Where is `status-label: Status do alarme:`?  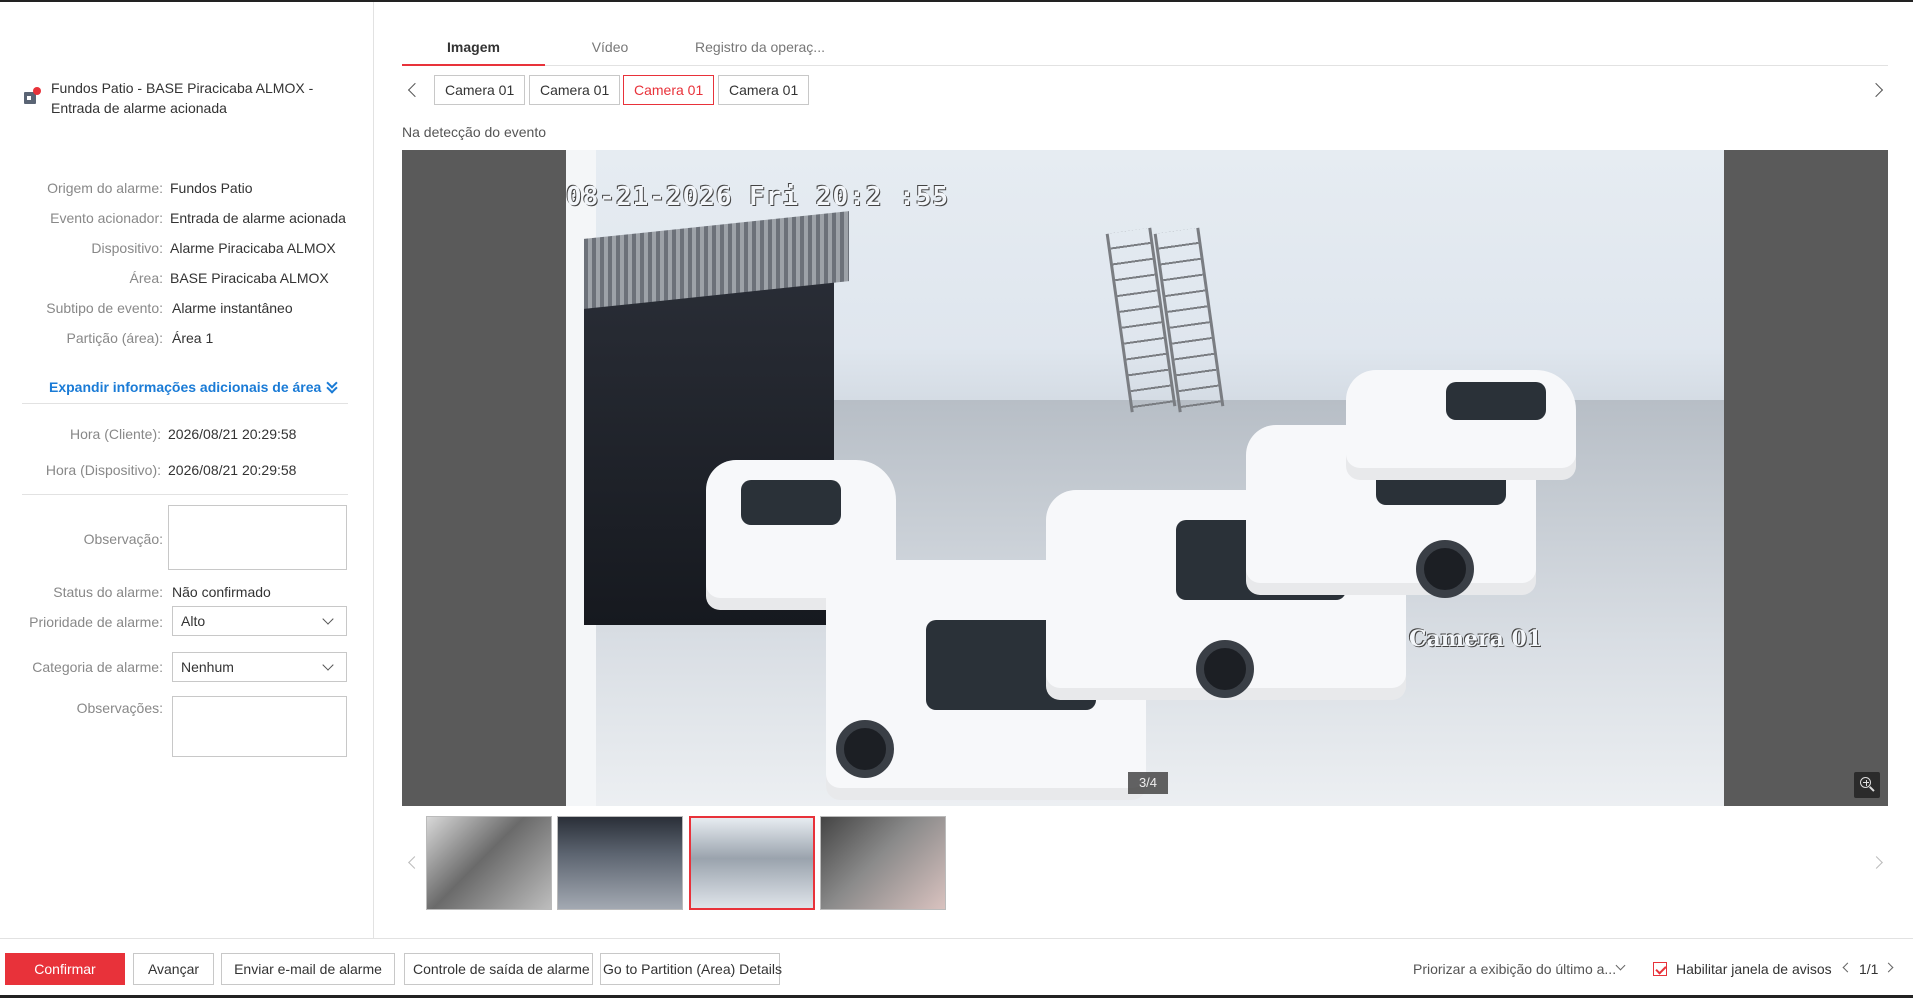 status-label: Status do alarme: is located at coordinates (108, 592).